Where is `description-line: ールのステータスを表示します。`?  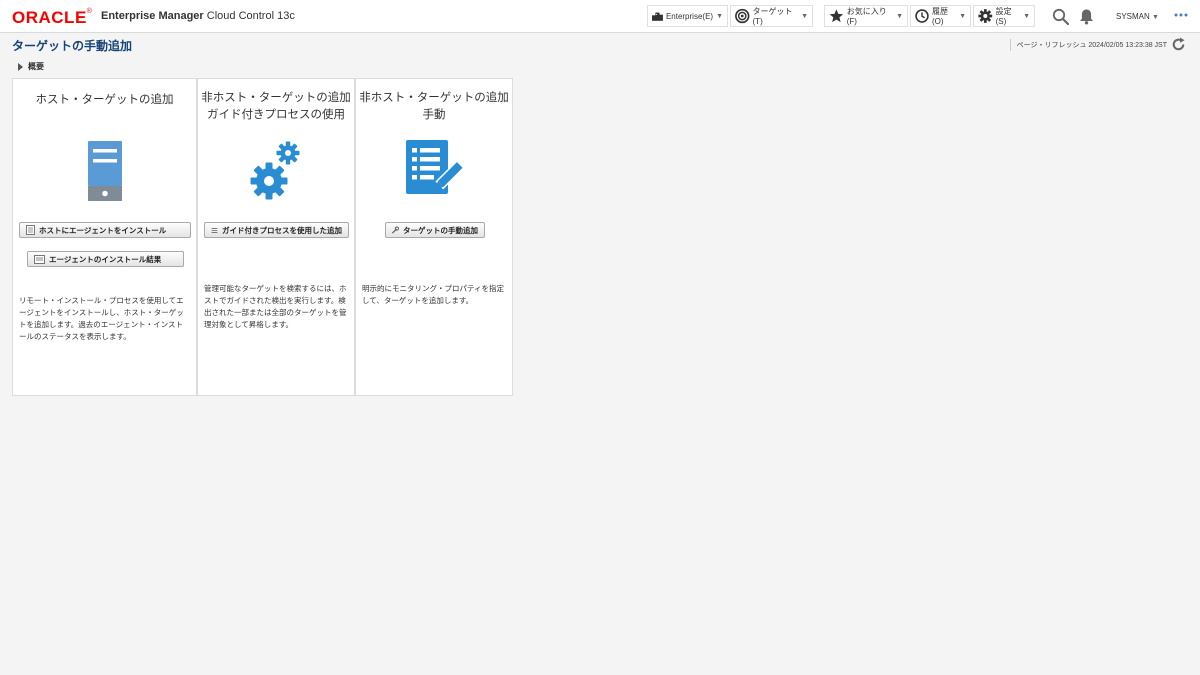
description-line: ールのステータスを表示します。 is located at coordinates (75, 336).